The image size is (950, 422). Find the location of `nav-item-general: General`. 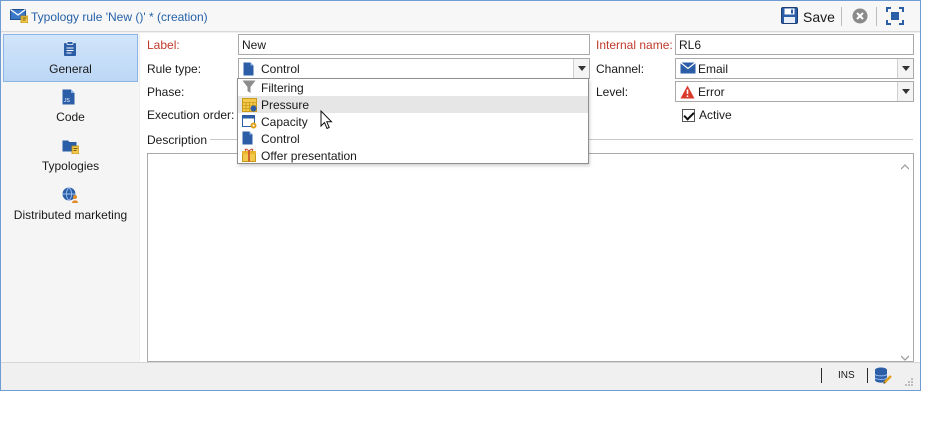

nav-item-general: General is located at coordinates (70, 58).